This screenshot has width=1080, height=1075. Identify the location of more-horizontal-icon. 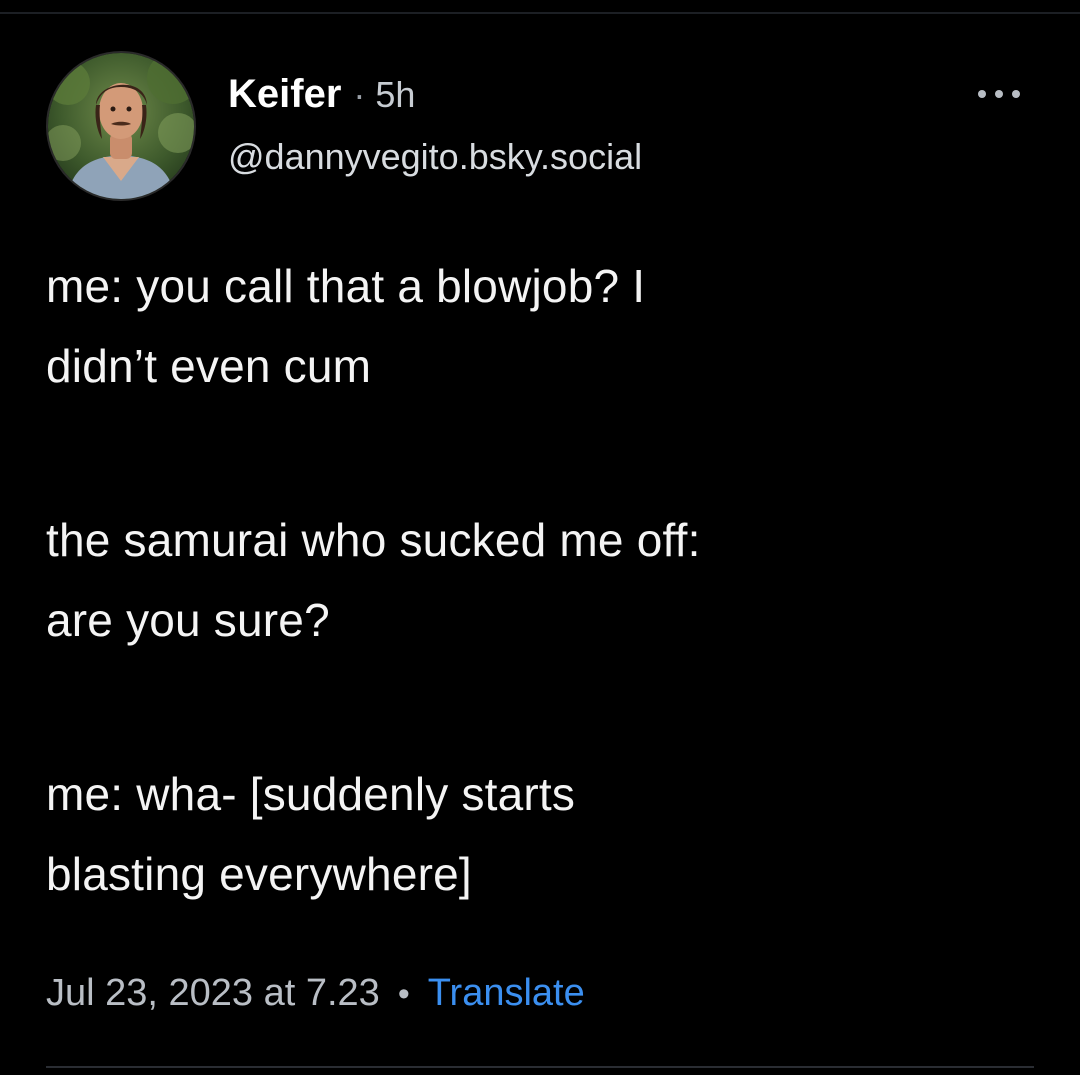
(982, 94).